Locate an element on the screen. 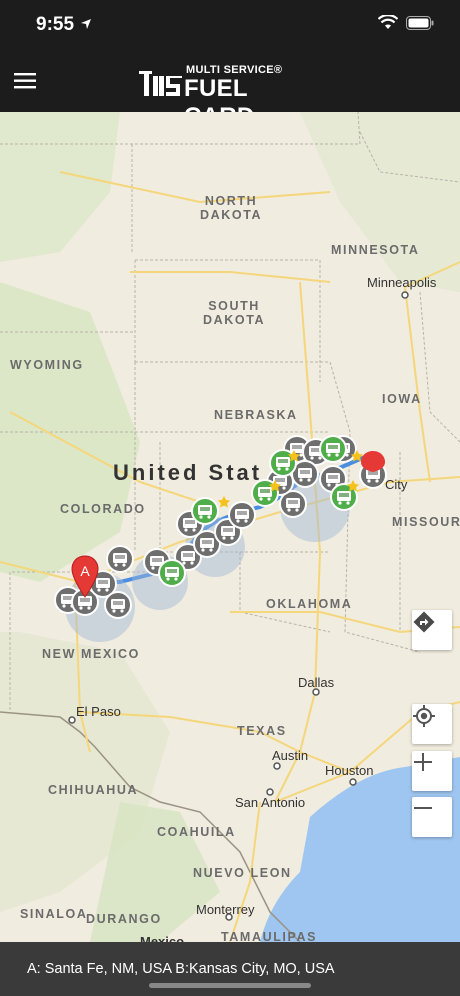 This screenshot has width=460, height=996. zoom-in-icon is located at coordinates (423, 762).